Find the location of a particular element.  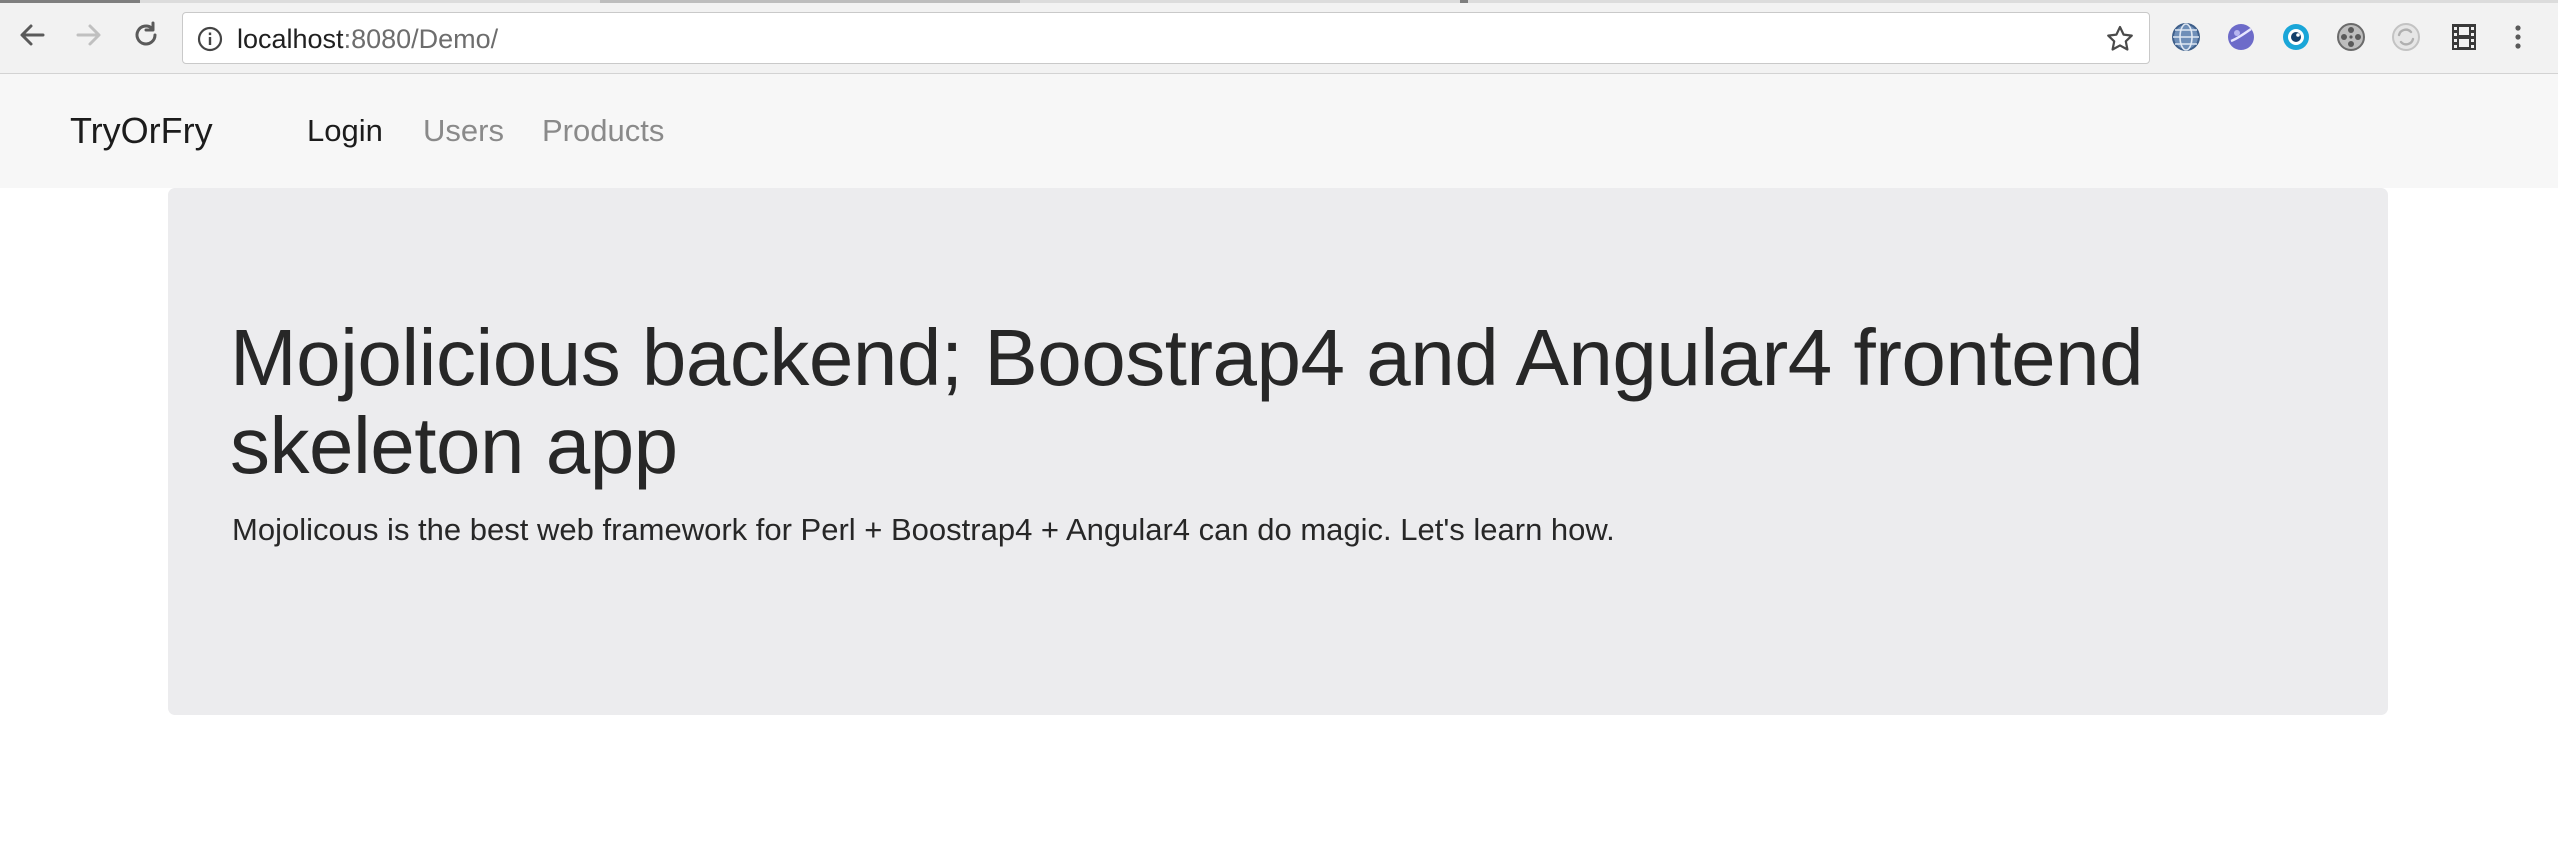

sync-icon is located at coordinates (2406, 37).